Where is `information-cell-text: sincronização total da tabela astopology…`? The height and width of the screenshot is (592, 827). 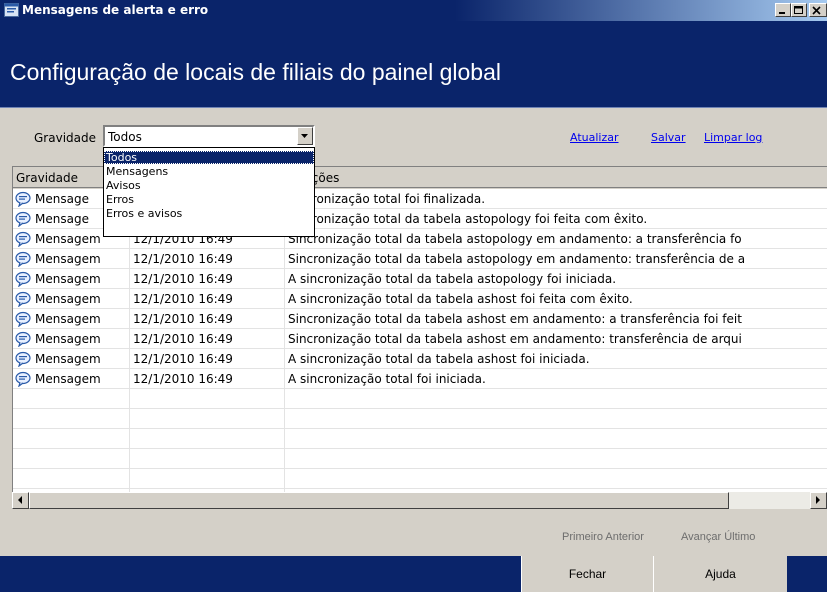 information-cell-text: sincronização total da tabela astopology… is located at coordinates (468, 219).